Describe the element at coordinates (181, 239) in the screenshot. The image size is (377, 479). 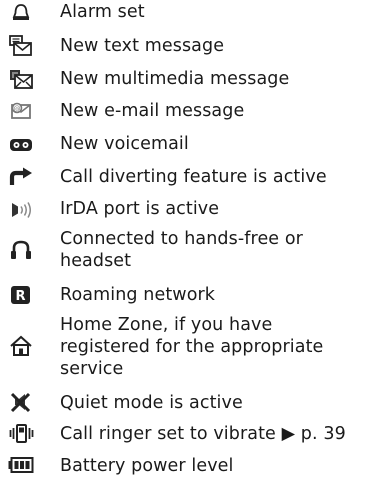
I see `indicator-label: Connected to hands-free or` at that location.